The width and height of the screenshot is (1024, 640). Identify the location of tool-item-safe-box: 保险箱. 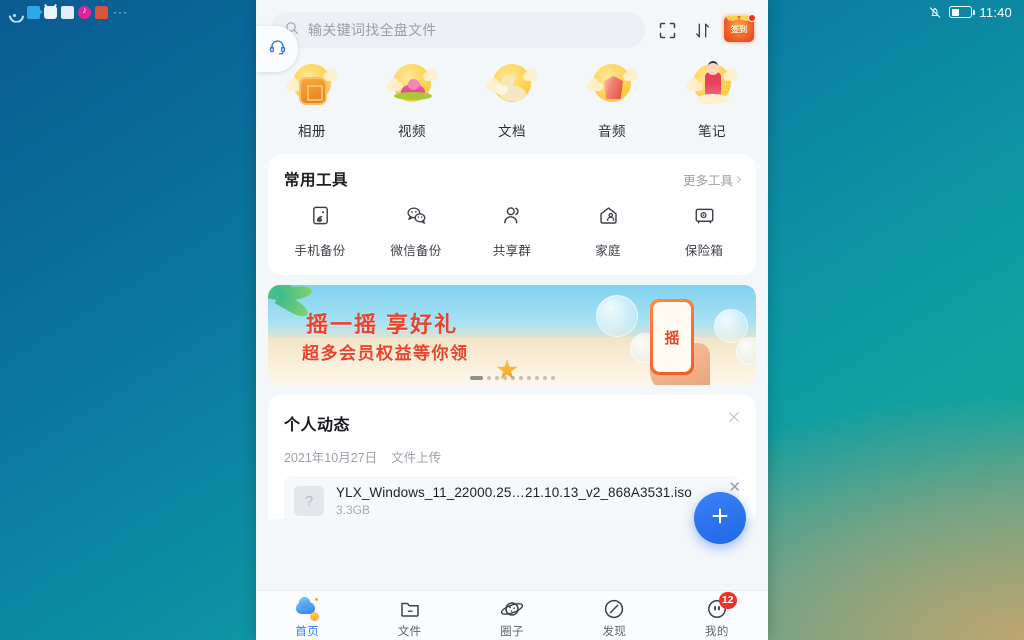
(704, 231).